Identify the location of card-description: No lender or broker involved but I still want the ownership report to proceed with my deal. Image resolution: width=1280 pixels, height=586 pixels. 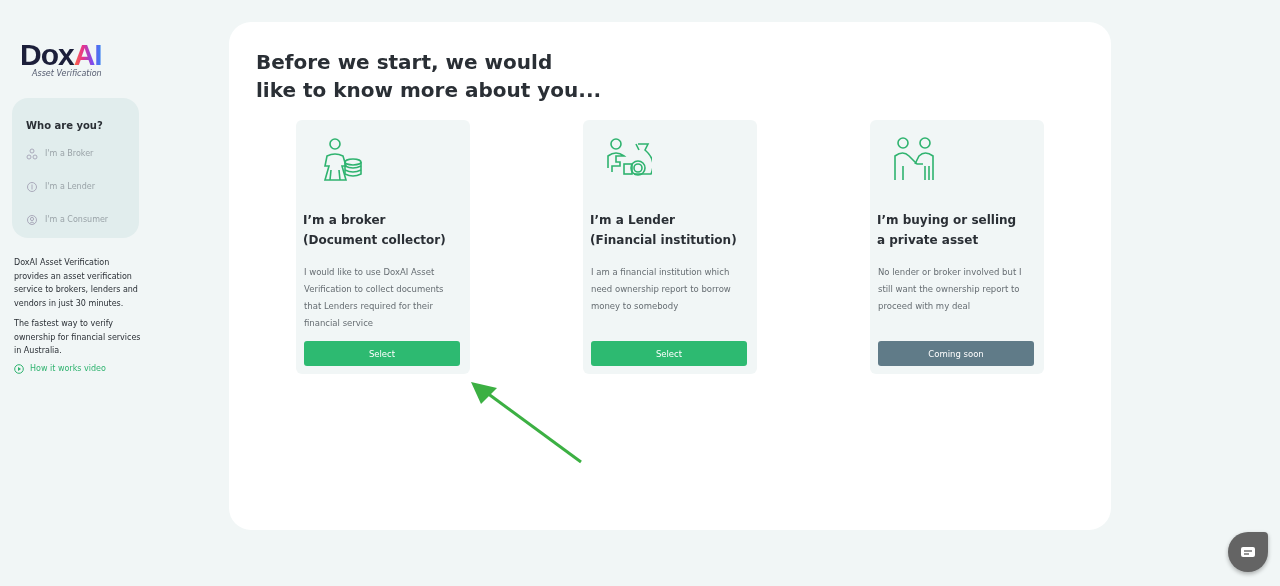
(950, 289).